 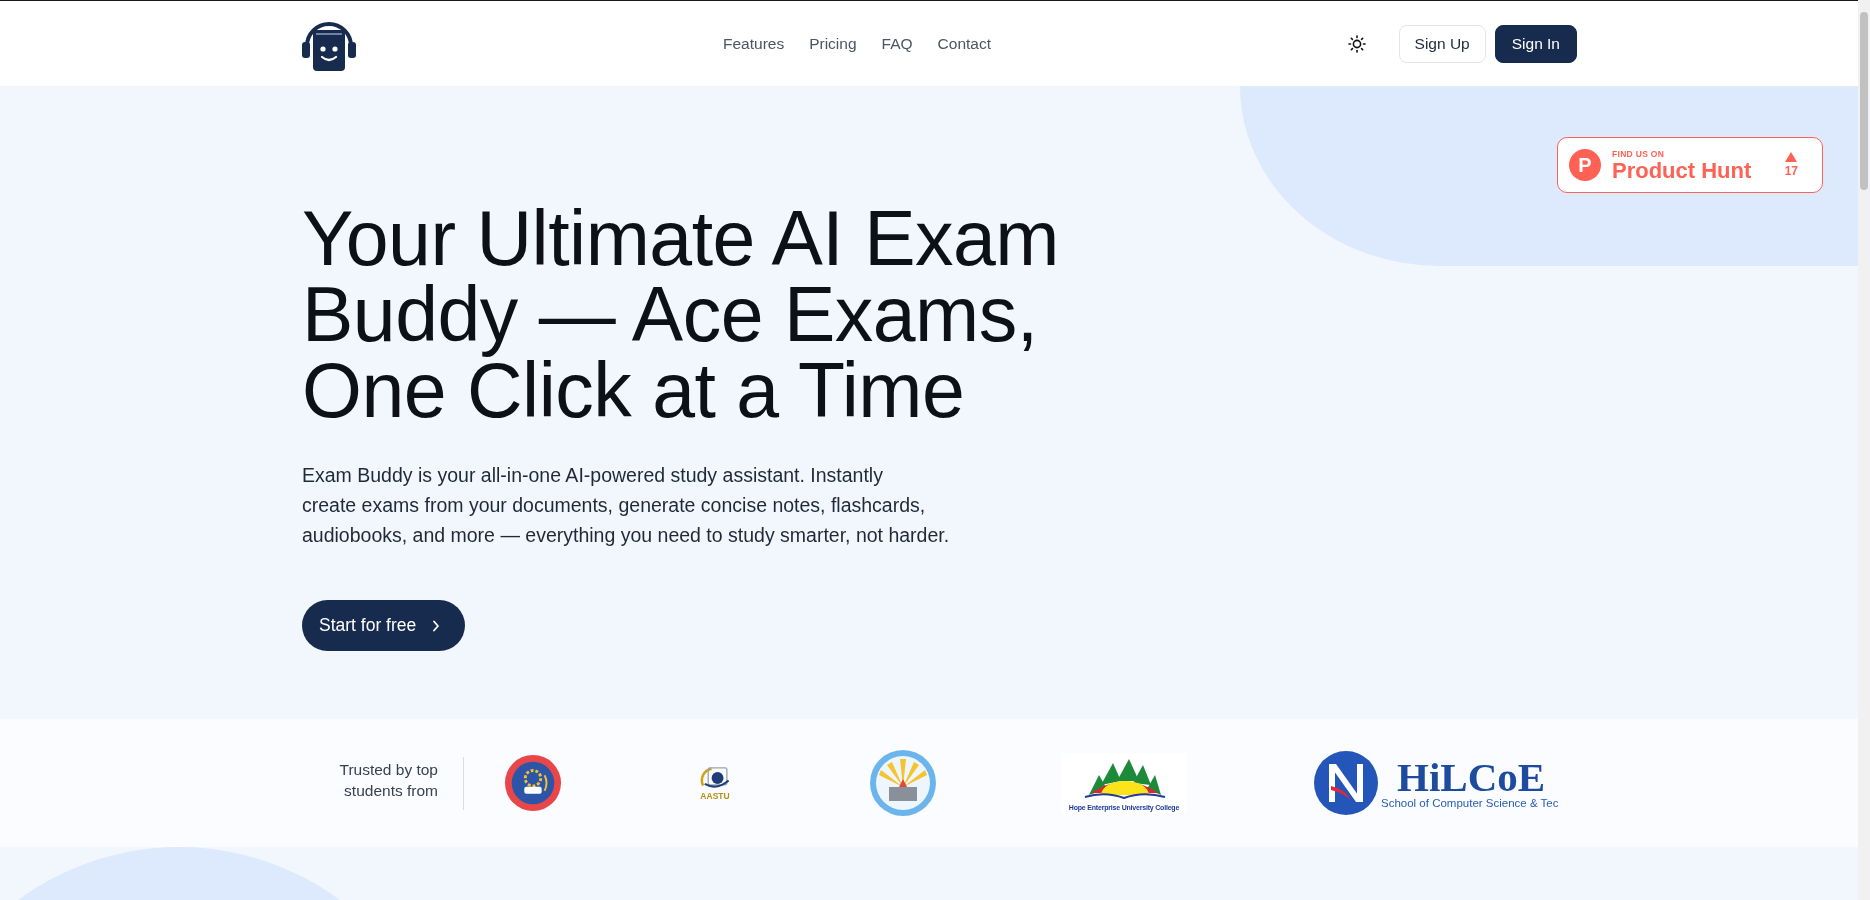 I want to click on monogram-logo, so click(x=1346, y=783).